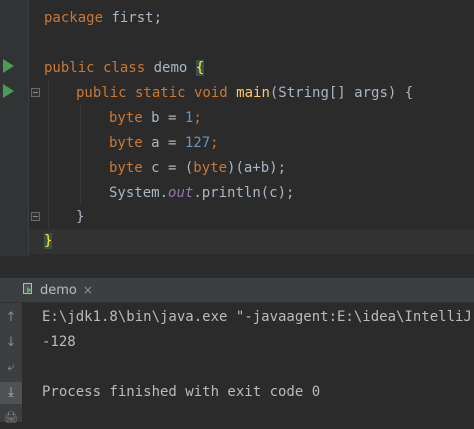 The width and height of the screenshot is (474, 429). Describe the element at coordinates (11, 318) in the screenshot. I see `up-arrow-icon: ↑` at that location.